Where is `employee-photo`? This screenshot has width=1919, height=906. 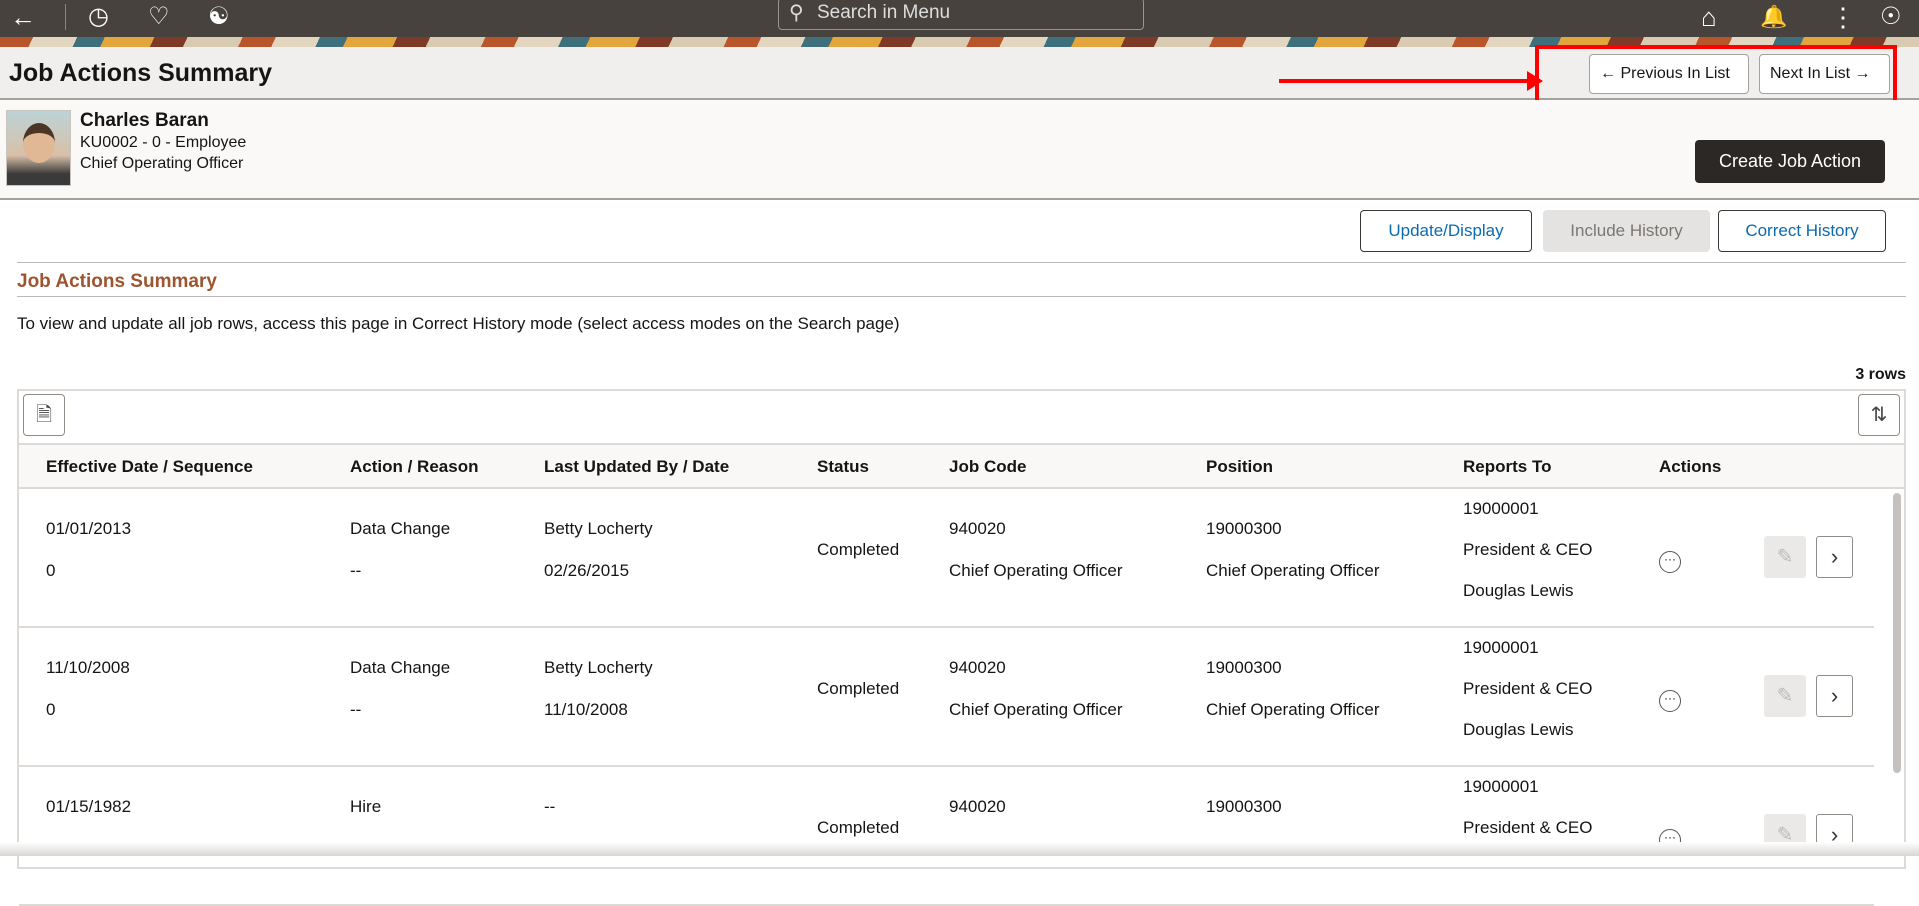
employee-photo is located at coordinates (38, 148).